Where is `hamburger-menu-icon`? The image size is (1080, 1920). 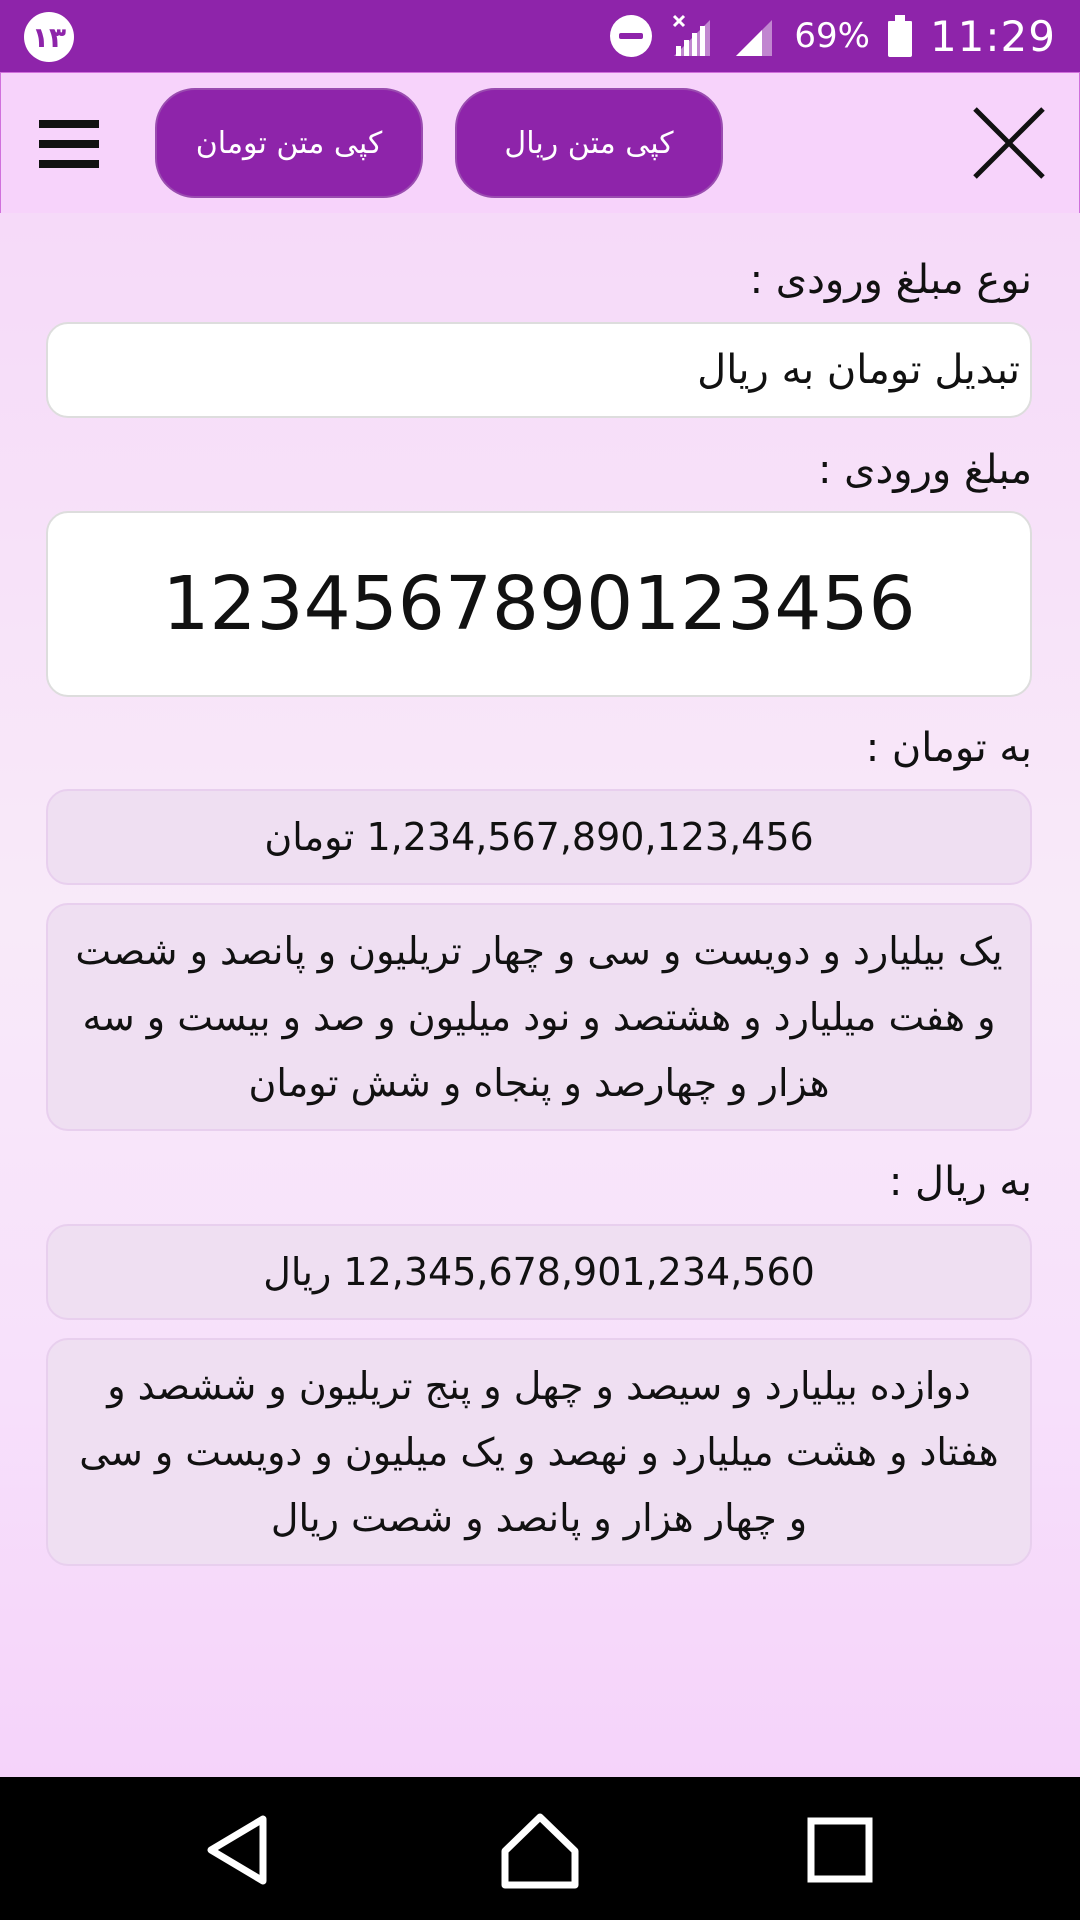
hamburger-menu-icon is located at coordinates (69, 144).